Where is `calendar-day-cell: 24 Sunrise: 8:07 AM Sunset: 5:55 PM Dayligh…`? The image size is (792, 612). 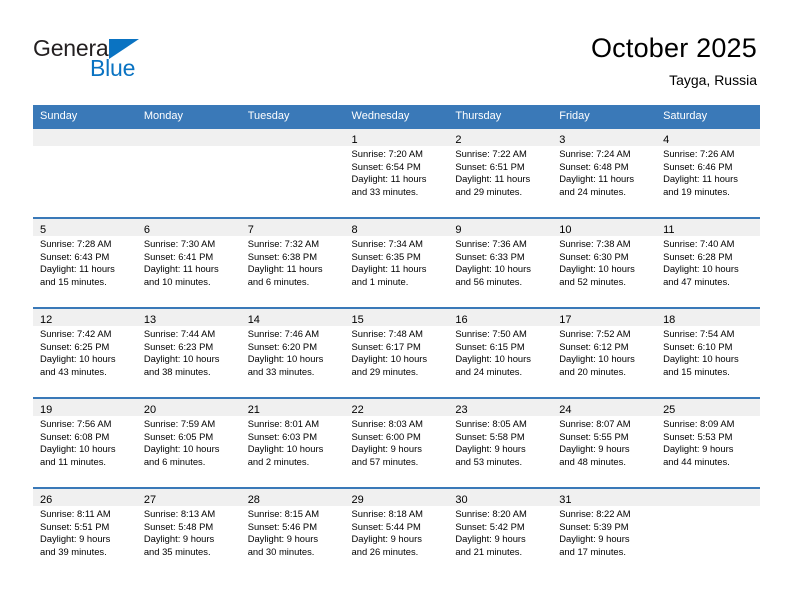 calendar-day-cell: 24 Sunrise: 8:07 AM Sunset: 5:55 PM Dayligh… is located at coordinates (604, 442).